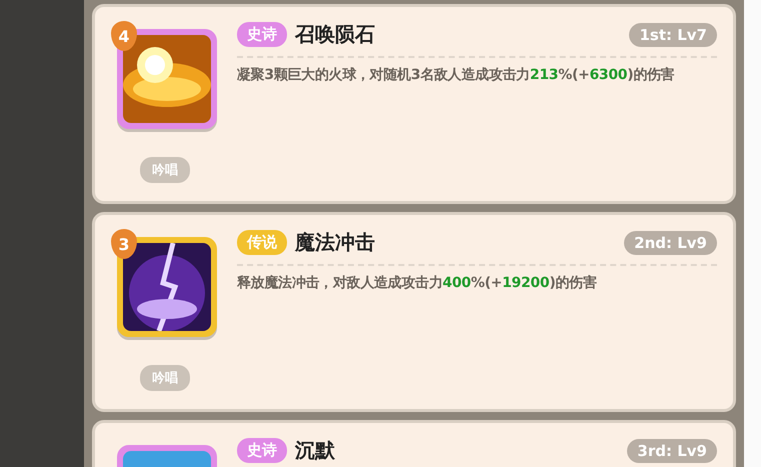 This screenshot has height=467, width=761. I want to click on skill-name: 召唤陨石, so click(335, 34).